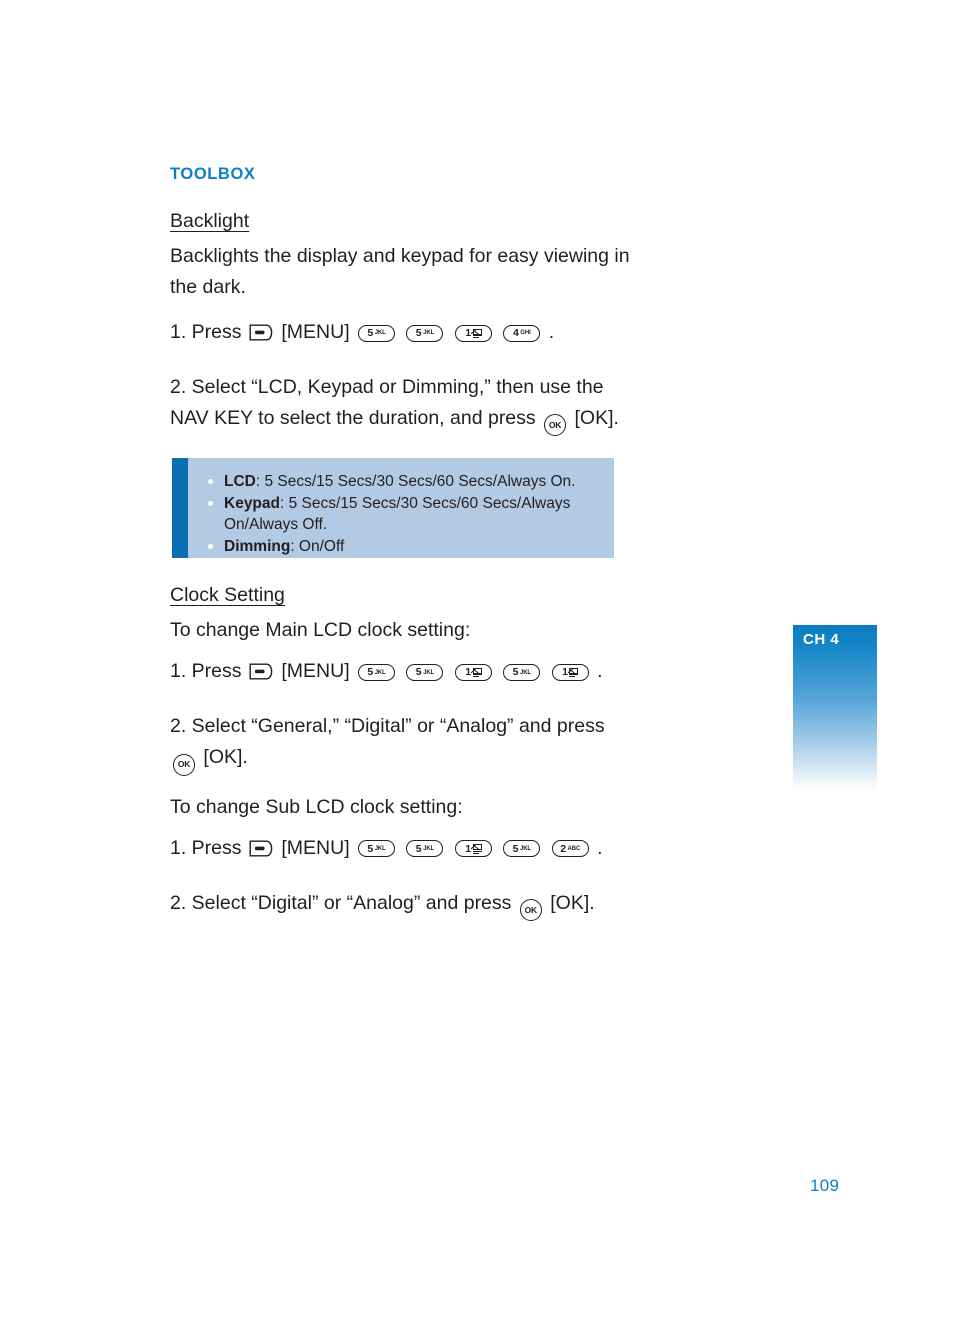 The image size is (954, 1334). I want to click on main-lcd-intro: To change Main LCD clock setting:, so click(320, 630).